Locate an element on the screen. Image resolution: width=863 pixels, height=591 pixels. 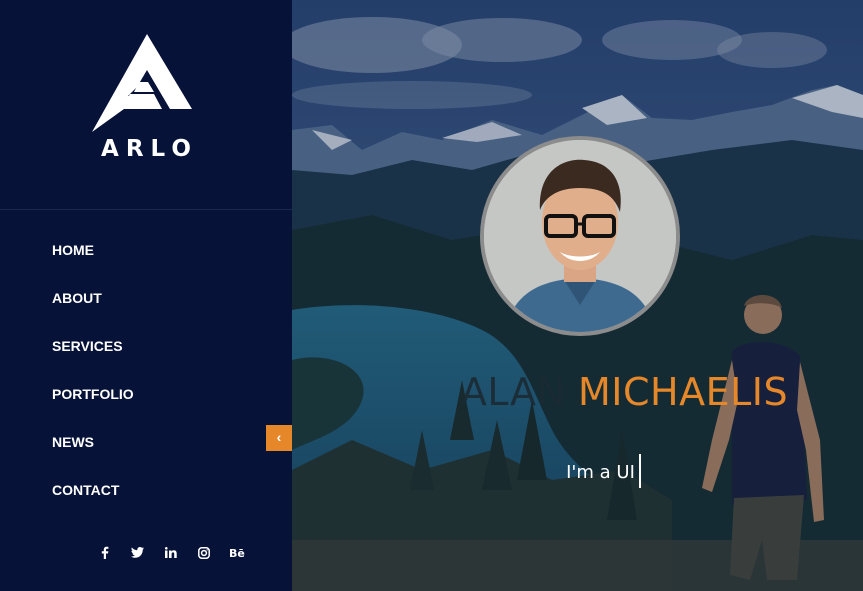
nav-item-home: HOME is located at coordinates (93, 264).